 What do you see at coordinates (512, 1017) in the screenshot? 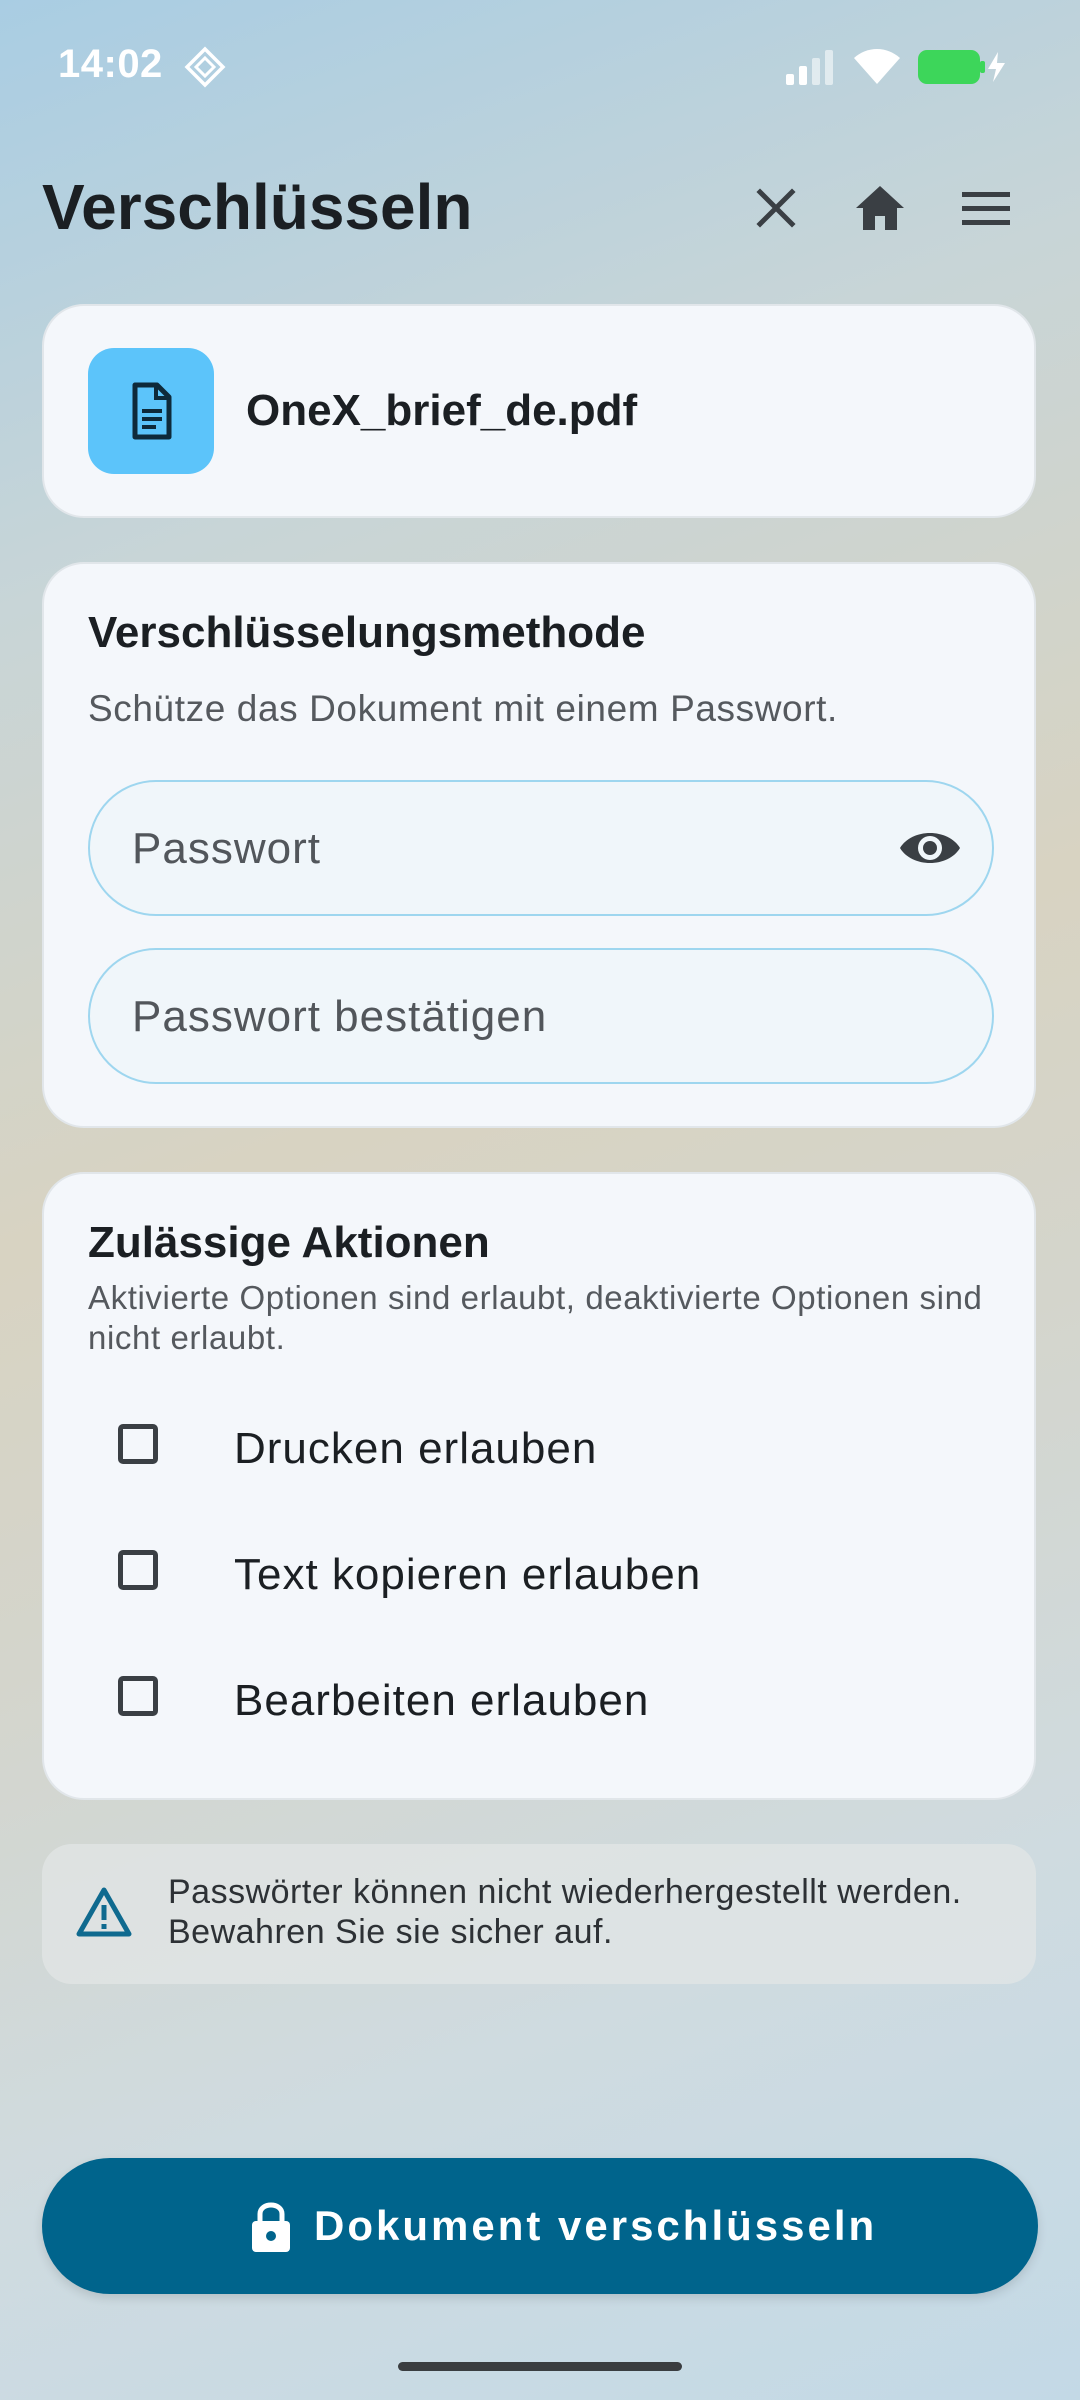
I see `confirm-password-input` at bounding box center [512, 1017].